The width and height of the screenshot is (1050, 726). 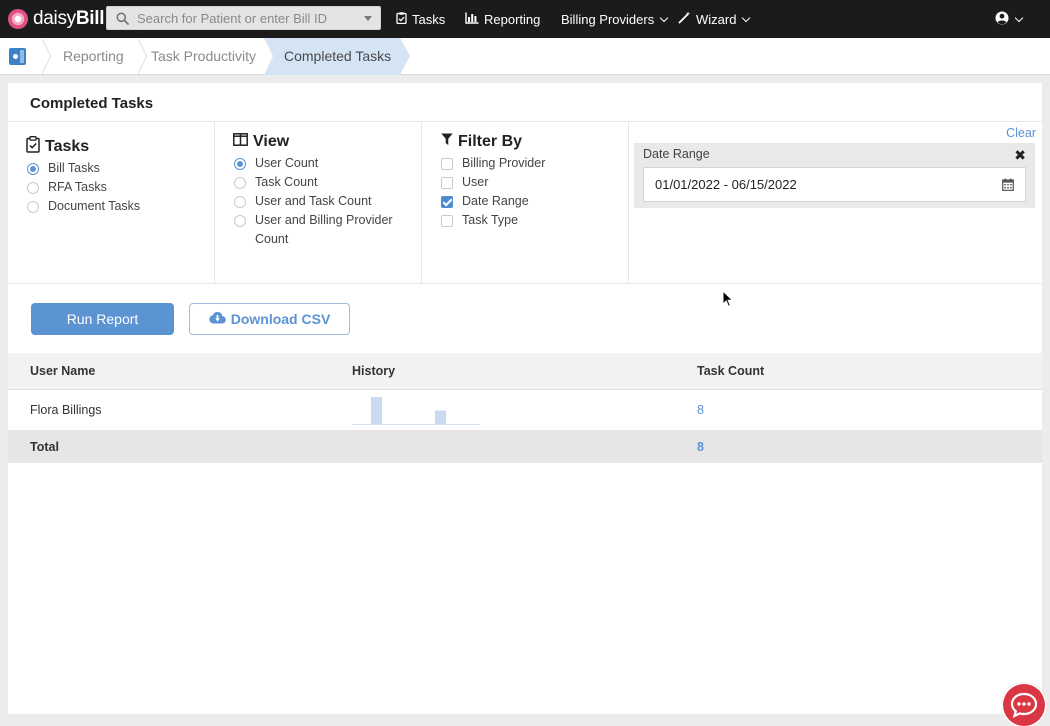 I want to click on columns-icon, so click(x=240, y=142).